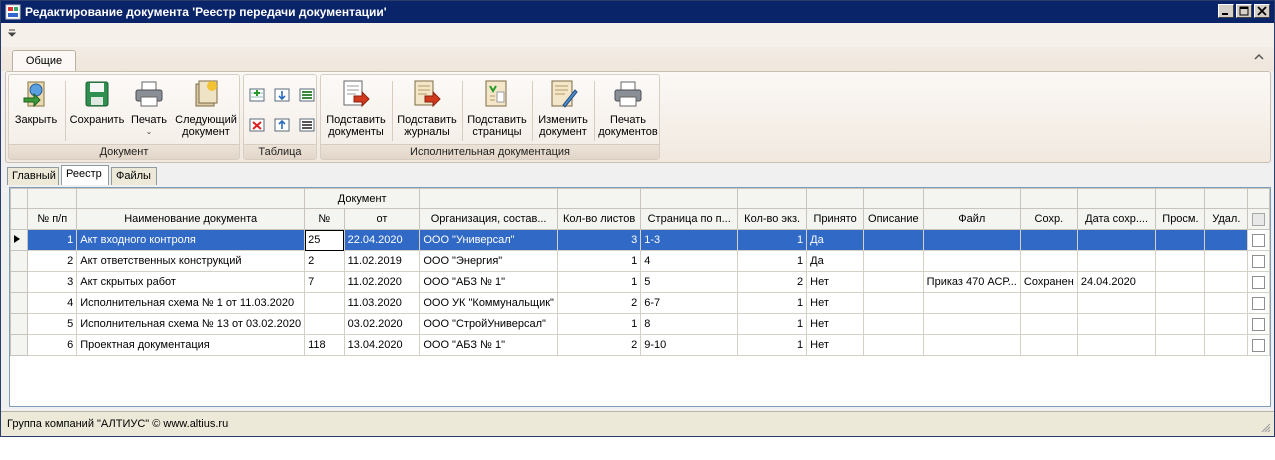  I want to click on add-row-icon, so click(257, 95).